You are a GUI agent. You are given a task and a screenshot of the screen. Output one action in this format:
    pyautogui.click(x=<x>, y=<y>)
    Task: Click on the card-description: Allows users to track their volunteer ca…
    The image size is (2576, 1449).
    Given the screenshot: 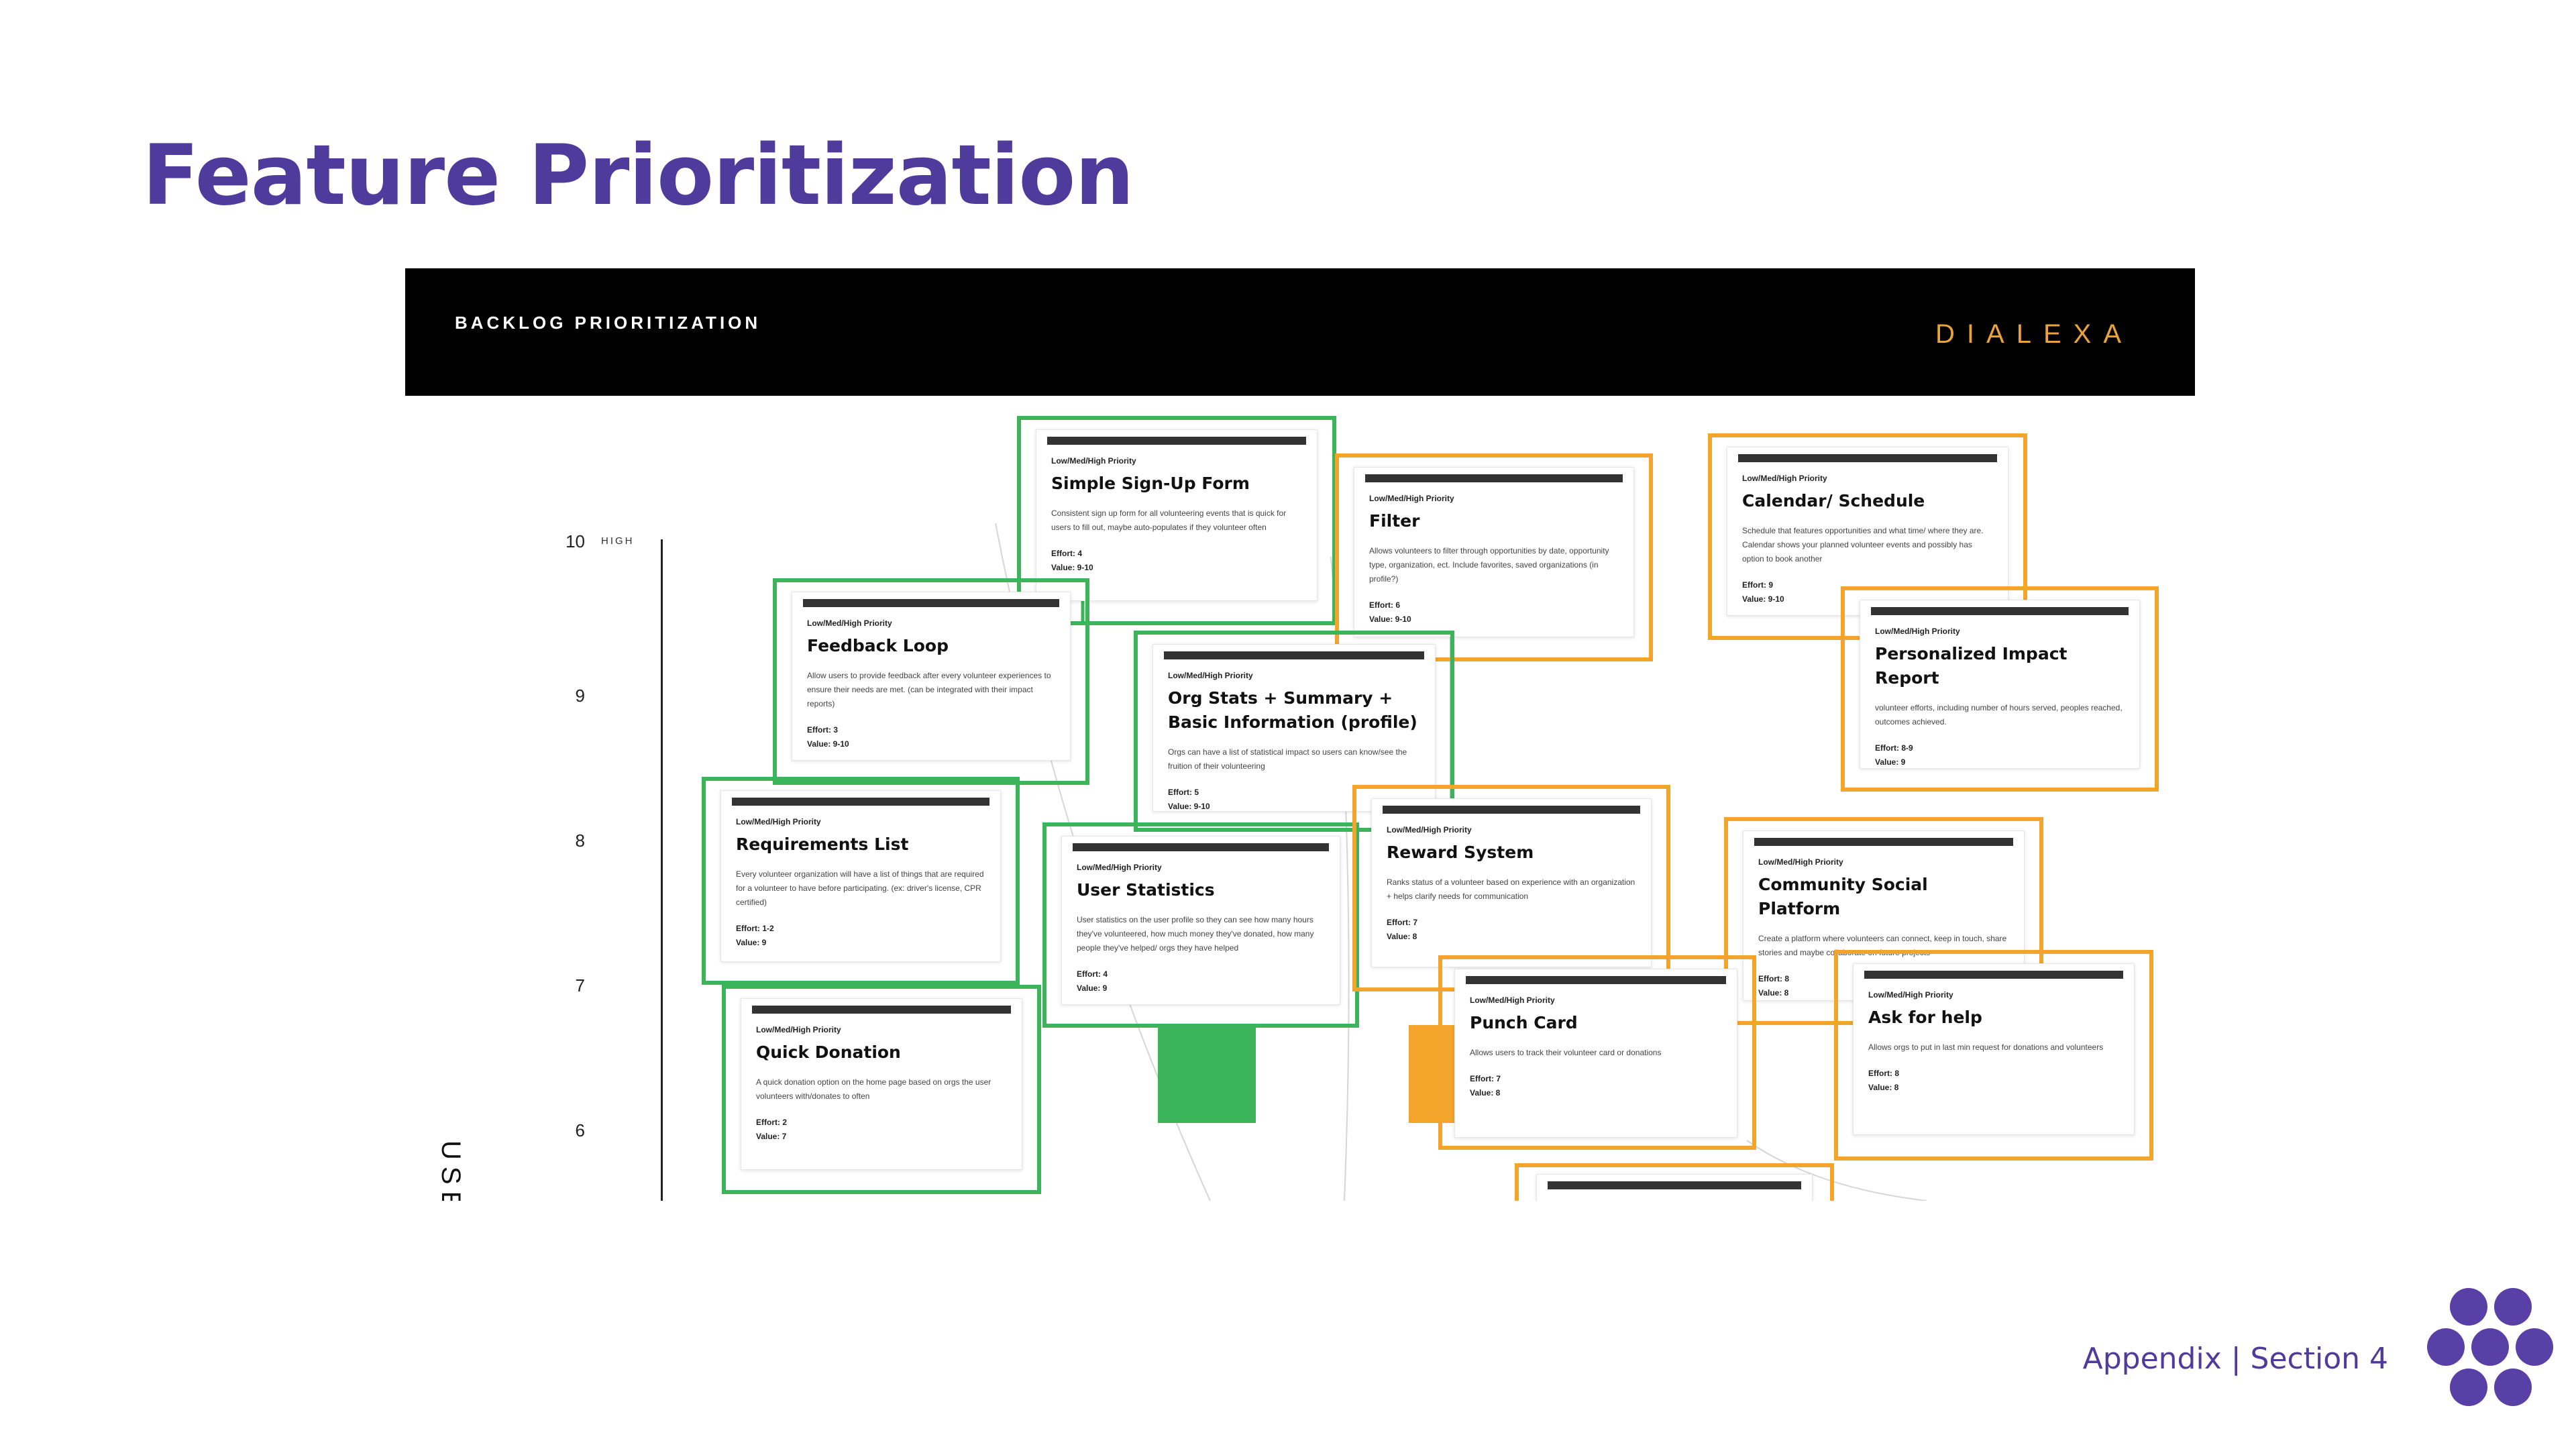 What is the action you would take?
    pyautogui.click(x=1566, y=1052)
    